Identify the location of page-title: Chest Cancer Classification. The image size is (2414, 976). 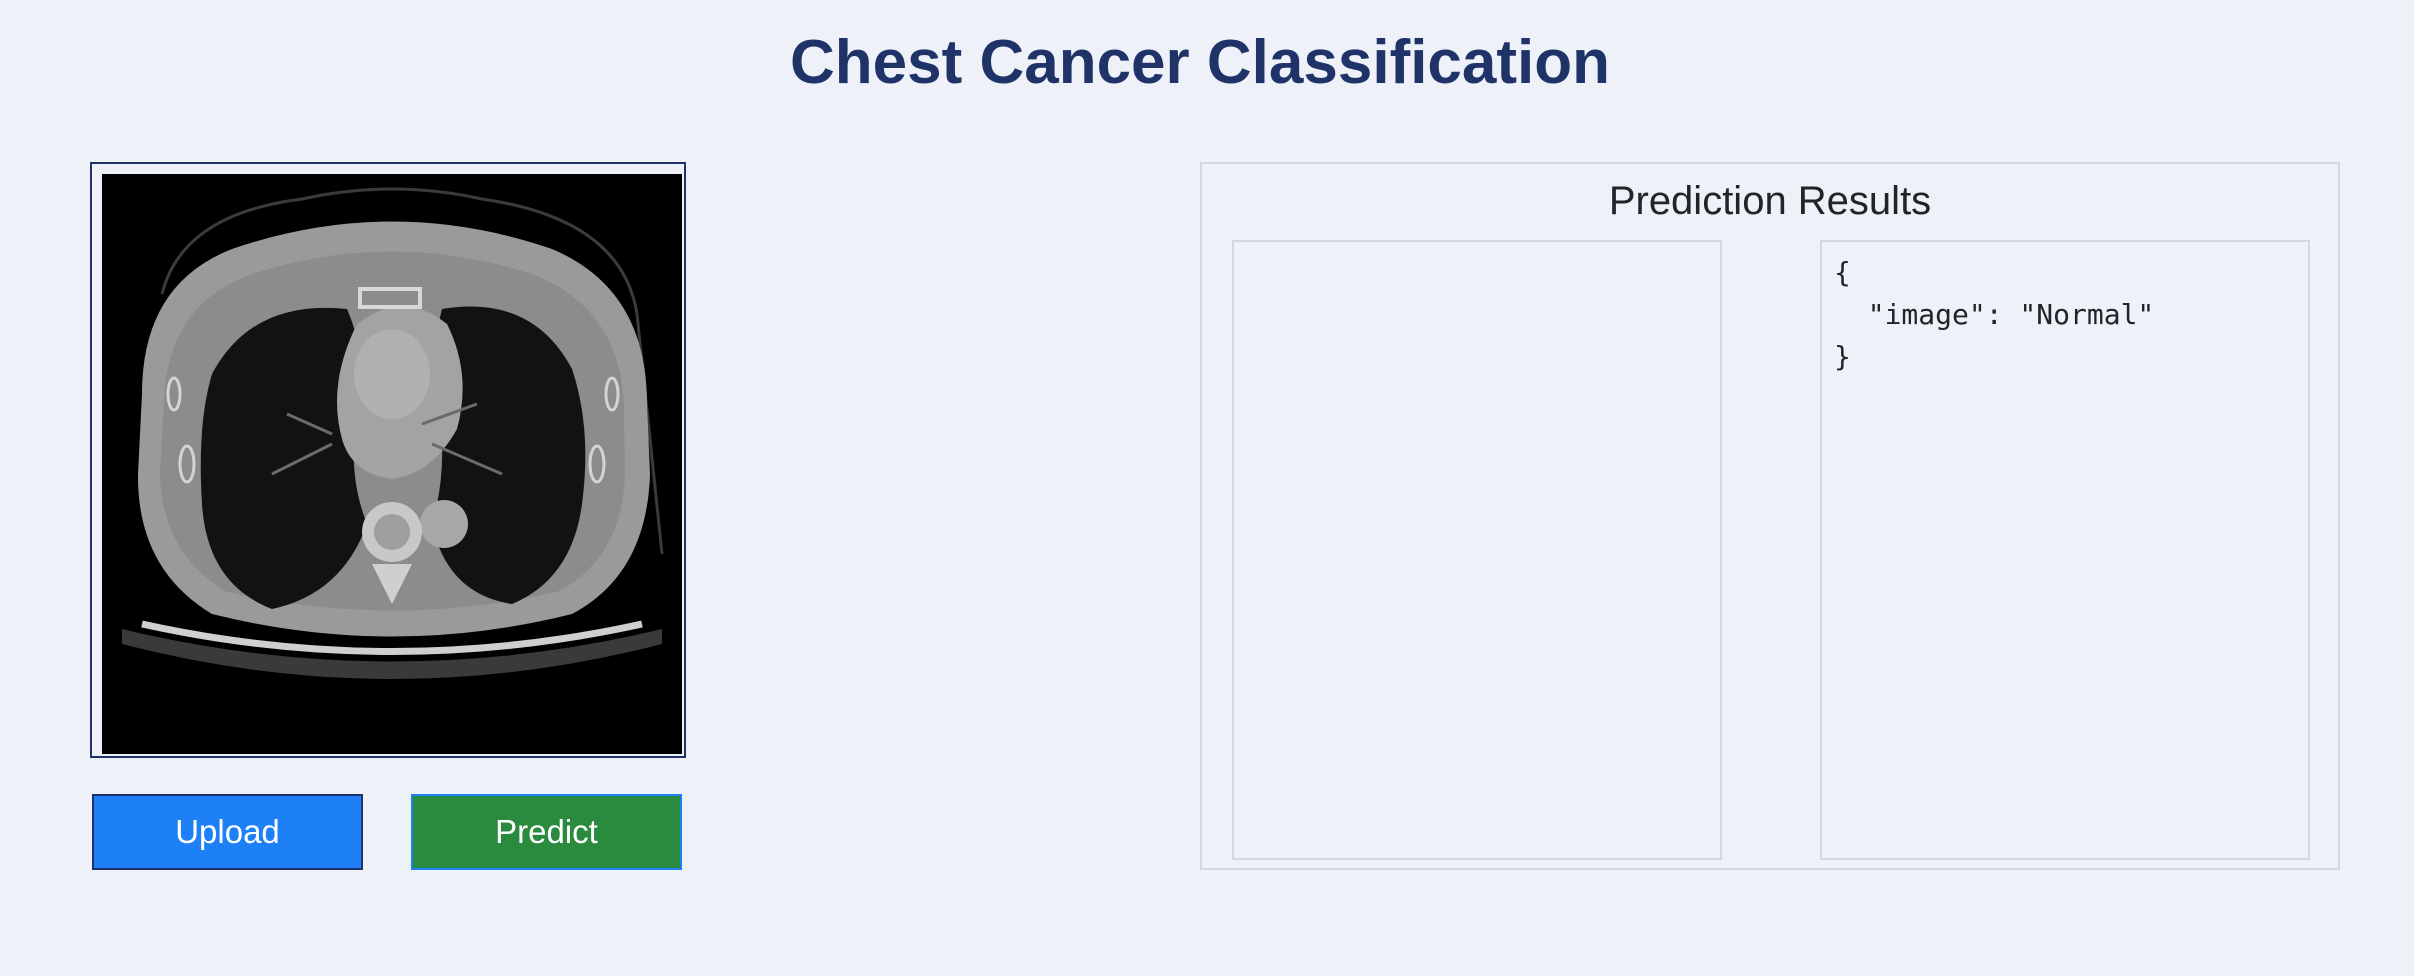
(1200, 62).